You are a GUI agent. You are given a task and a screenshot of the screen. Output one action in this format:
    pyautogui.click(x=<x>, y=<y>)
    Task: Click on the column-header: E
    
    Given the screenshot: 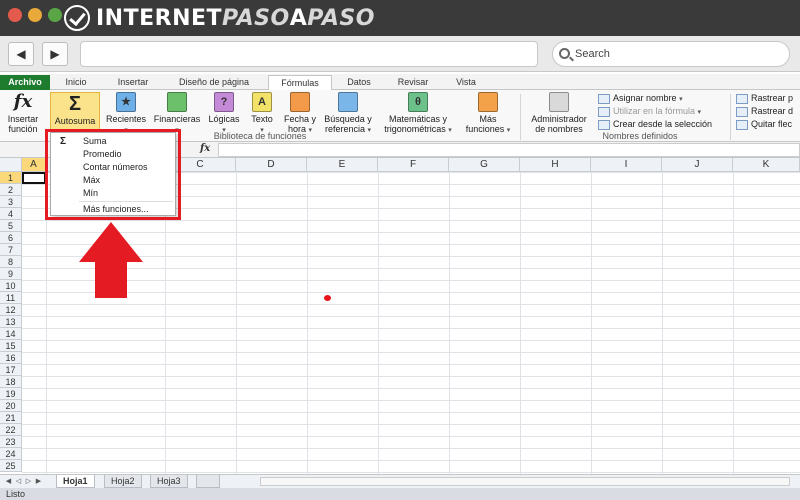 What is the action you would take?
    pyautogui.click(x=342, y=165)
    